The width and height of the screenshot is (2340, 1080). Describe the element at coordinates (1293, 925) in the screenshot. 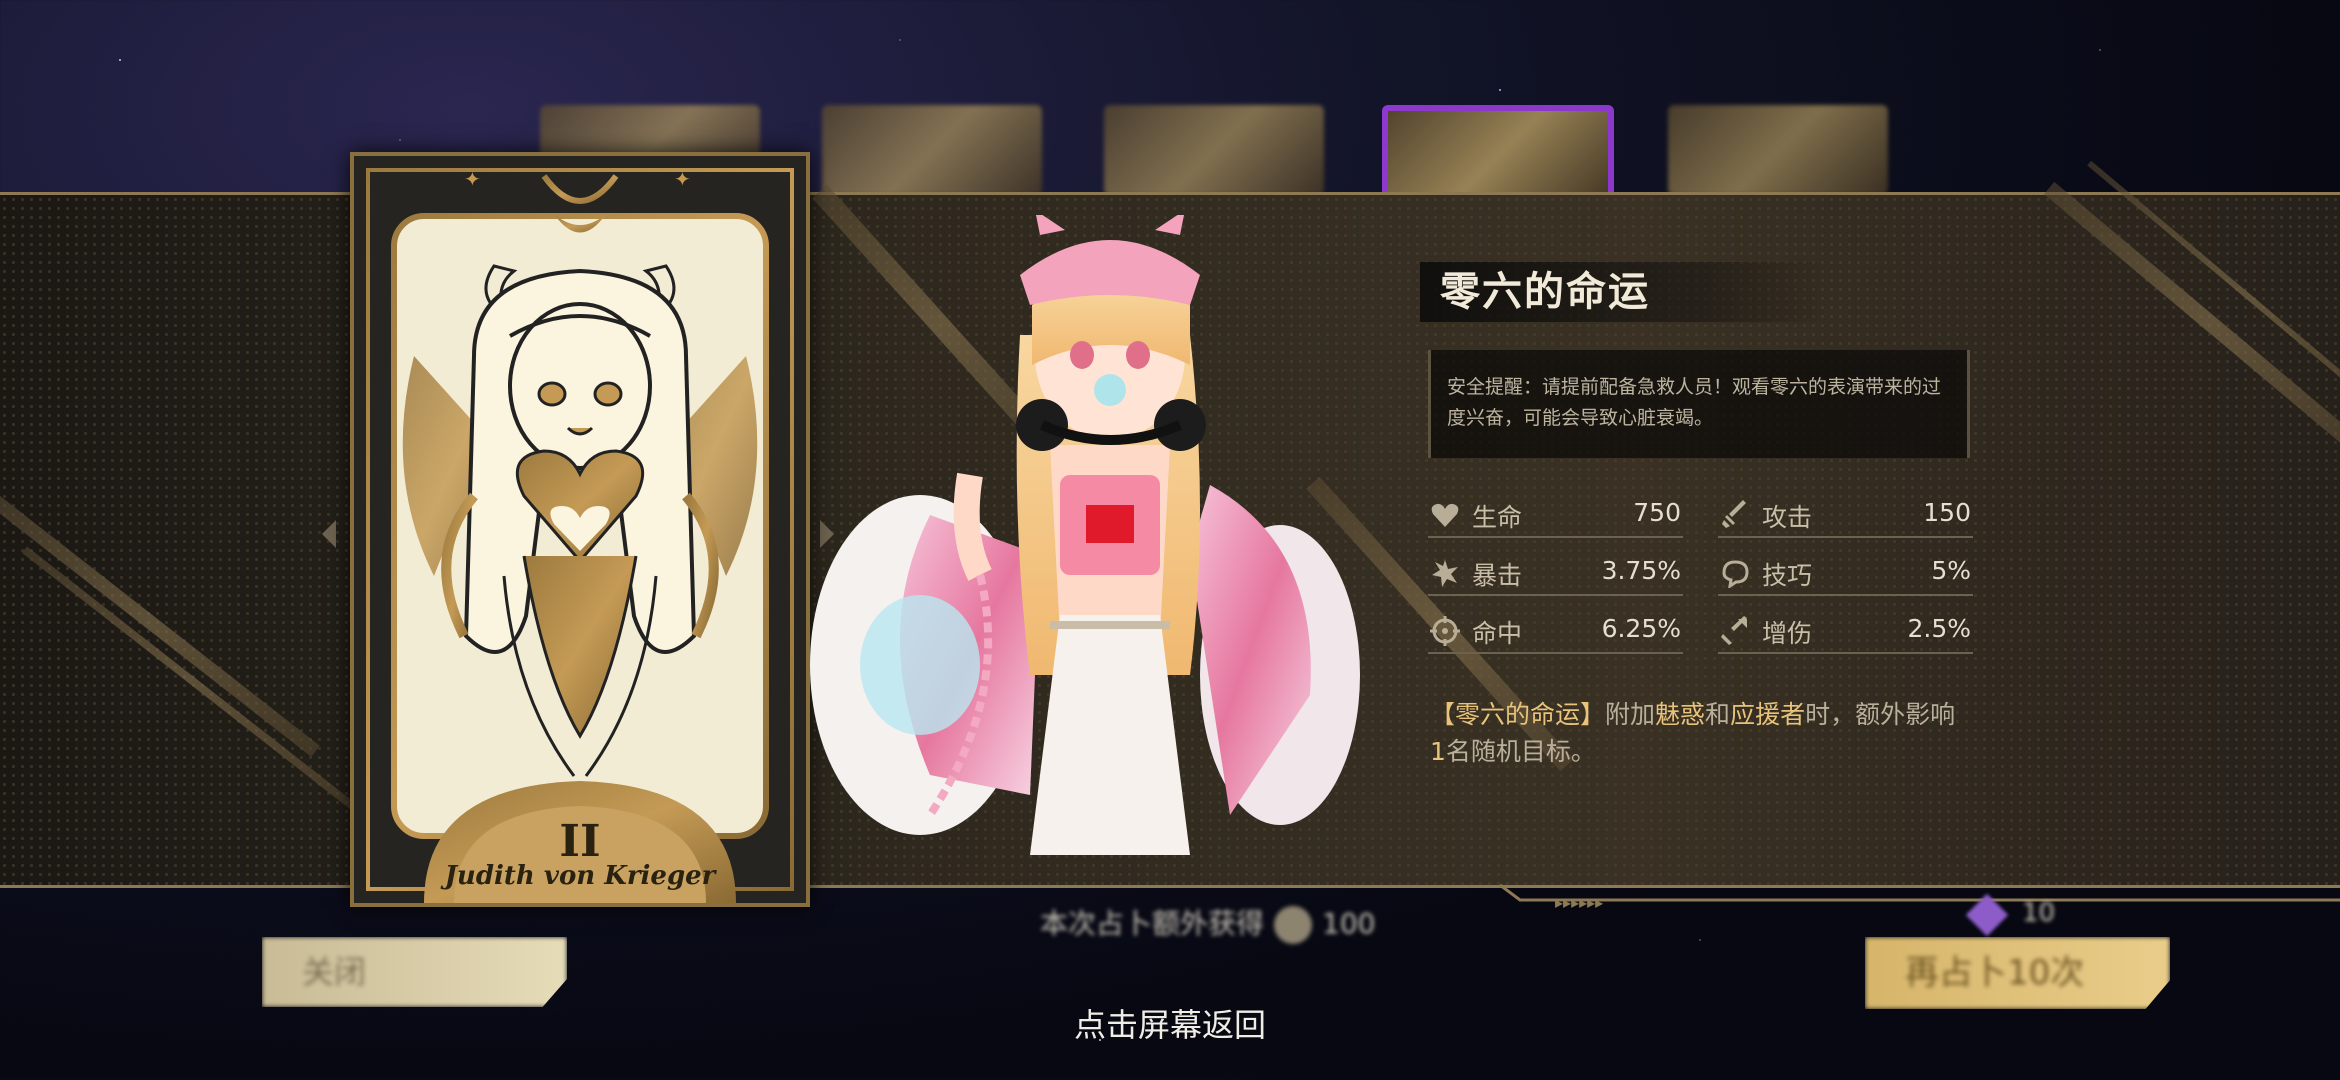

I see `coin-icon` at that location.